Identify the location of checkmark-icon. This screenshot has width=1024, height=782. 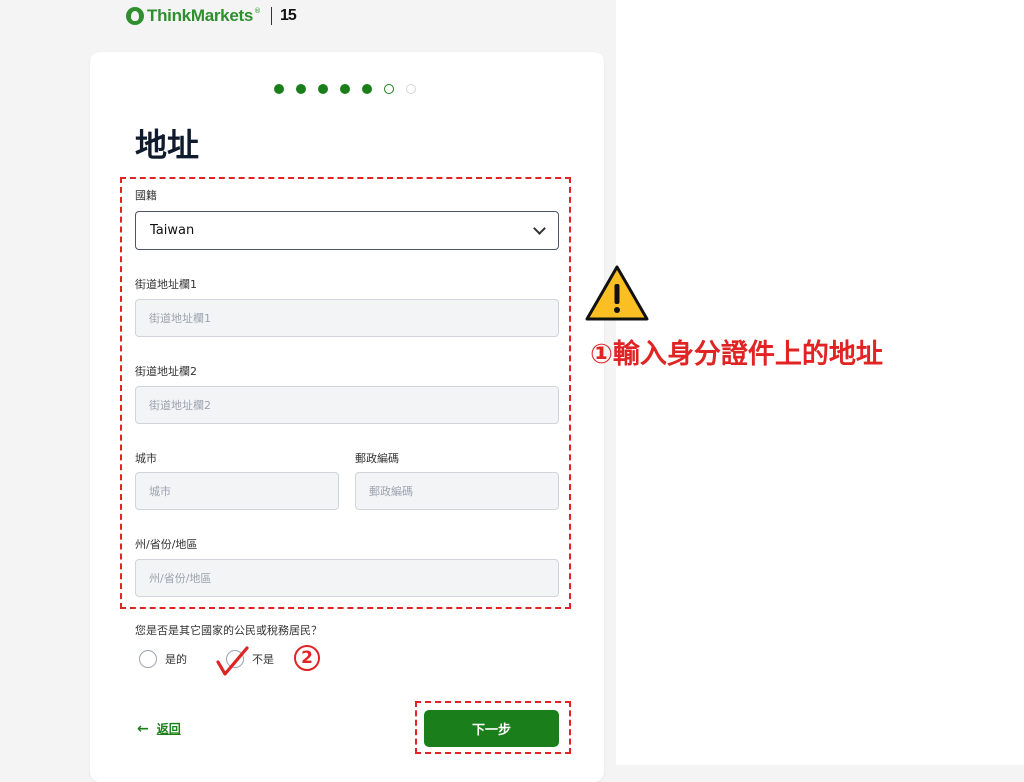
(232, 661).